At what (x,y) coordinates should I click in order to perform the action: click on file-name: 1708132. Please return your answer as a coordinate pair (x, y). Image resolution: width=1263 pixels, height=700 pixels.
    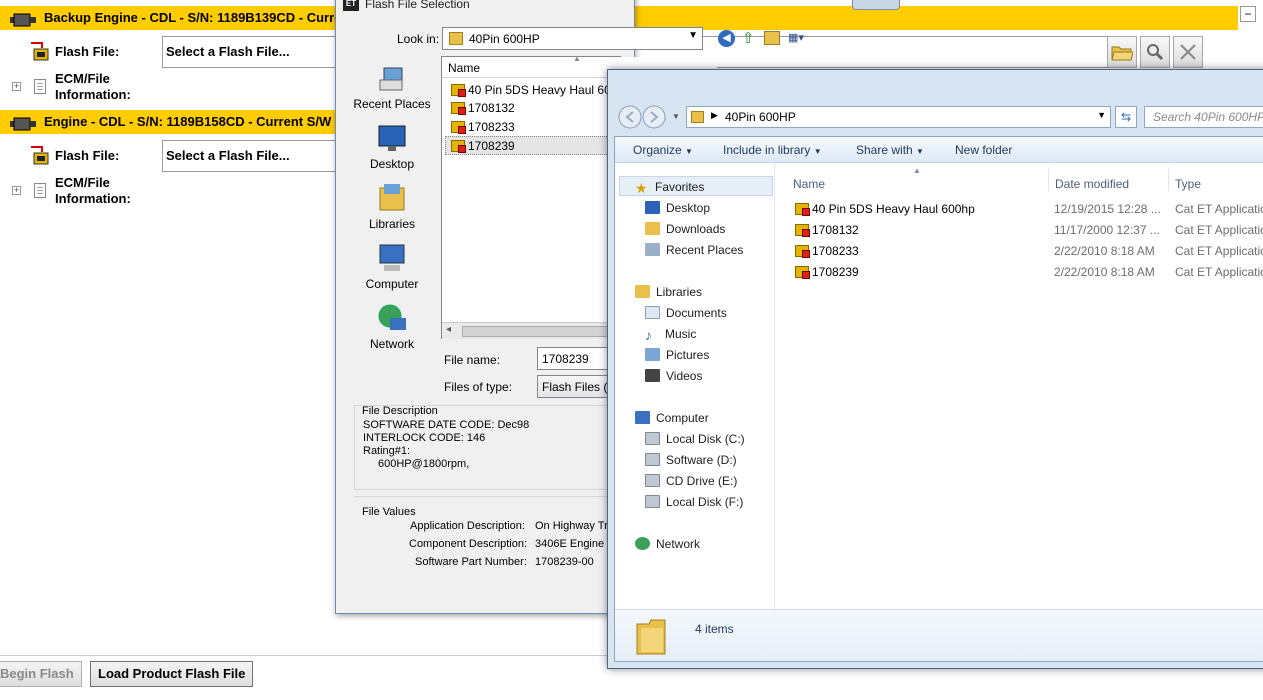
    Looking at the image, I should click on (491, 108).